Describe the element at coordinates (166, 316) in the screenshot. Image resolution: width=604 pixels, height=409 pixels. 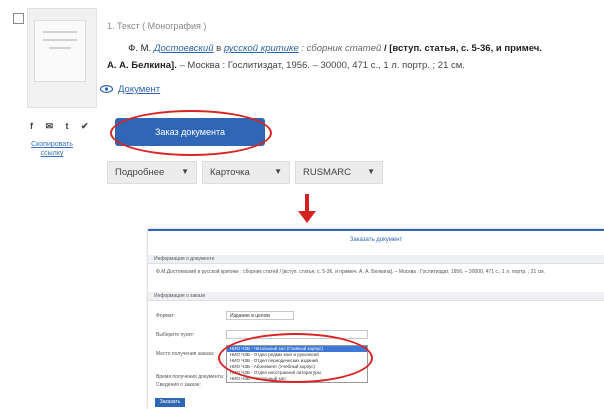
I see `format-label: Формат:` at that location.